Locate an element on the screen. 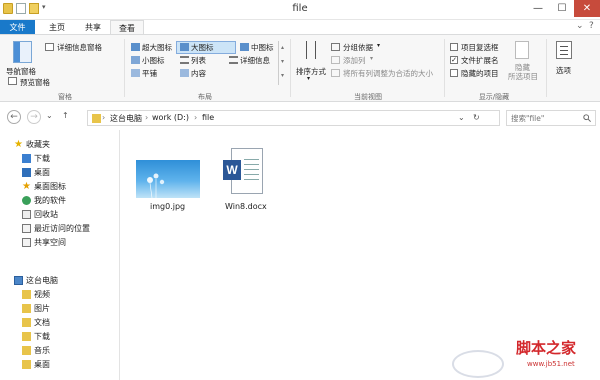 This screenshot has width=600, height=380. details-pane-button: 详细信息窗格 is located at coordinates (79, 47).